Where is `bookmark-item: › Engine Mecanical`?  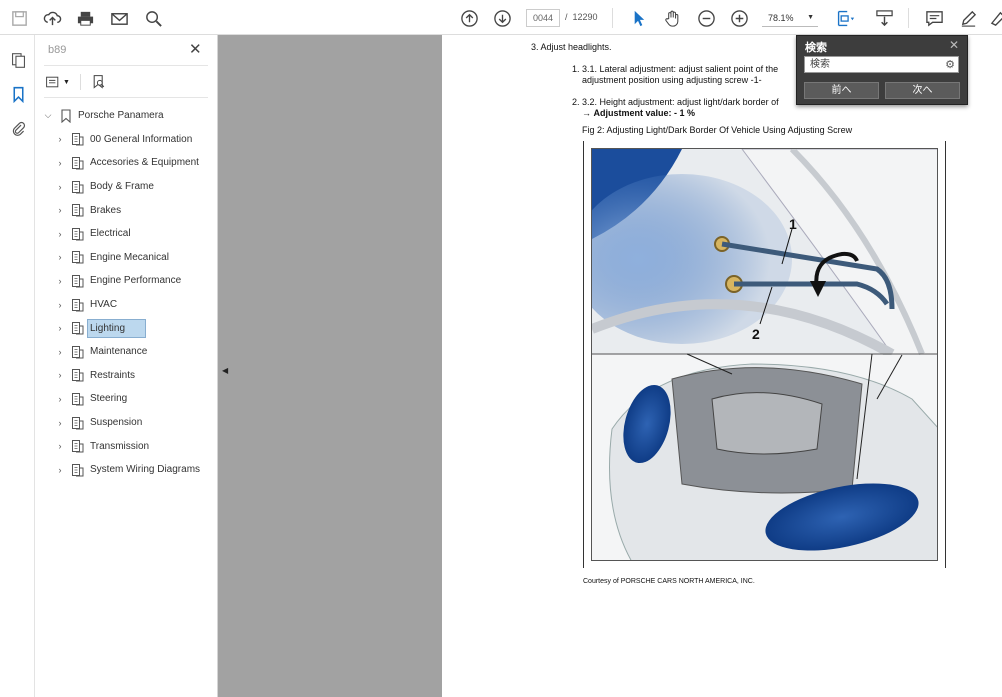 bookmark-item: › Engine Mecanical is located at coordinates (126, 258).